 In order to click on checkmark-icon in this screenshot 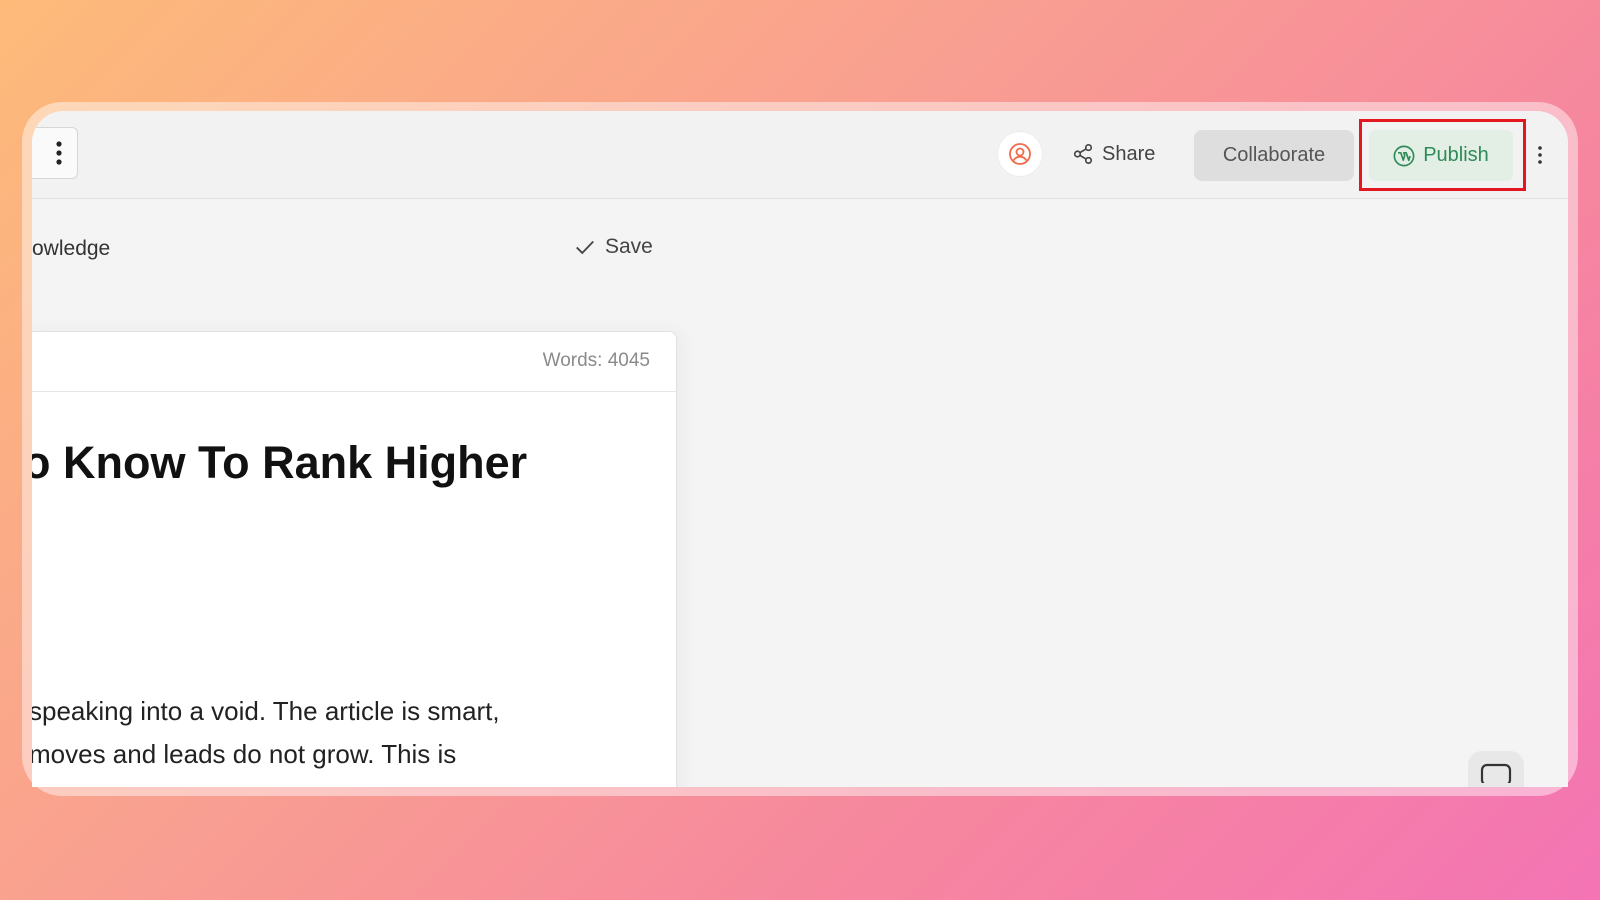, I will do `click(585, 247)`.